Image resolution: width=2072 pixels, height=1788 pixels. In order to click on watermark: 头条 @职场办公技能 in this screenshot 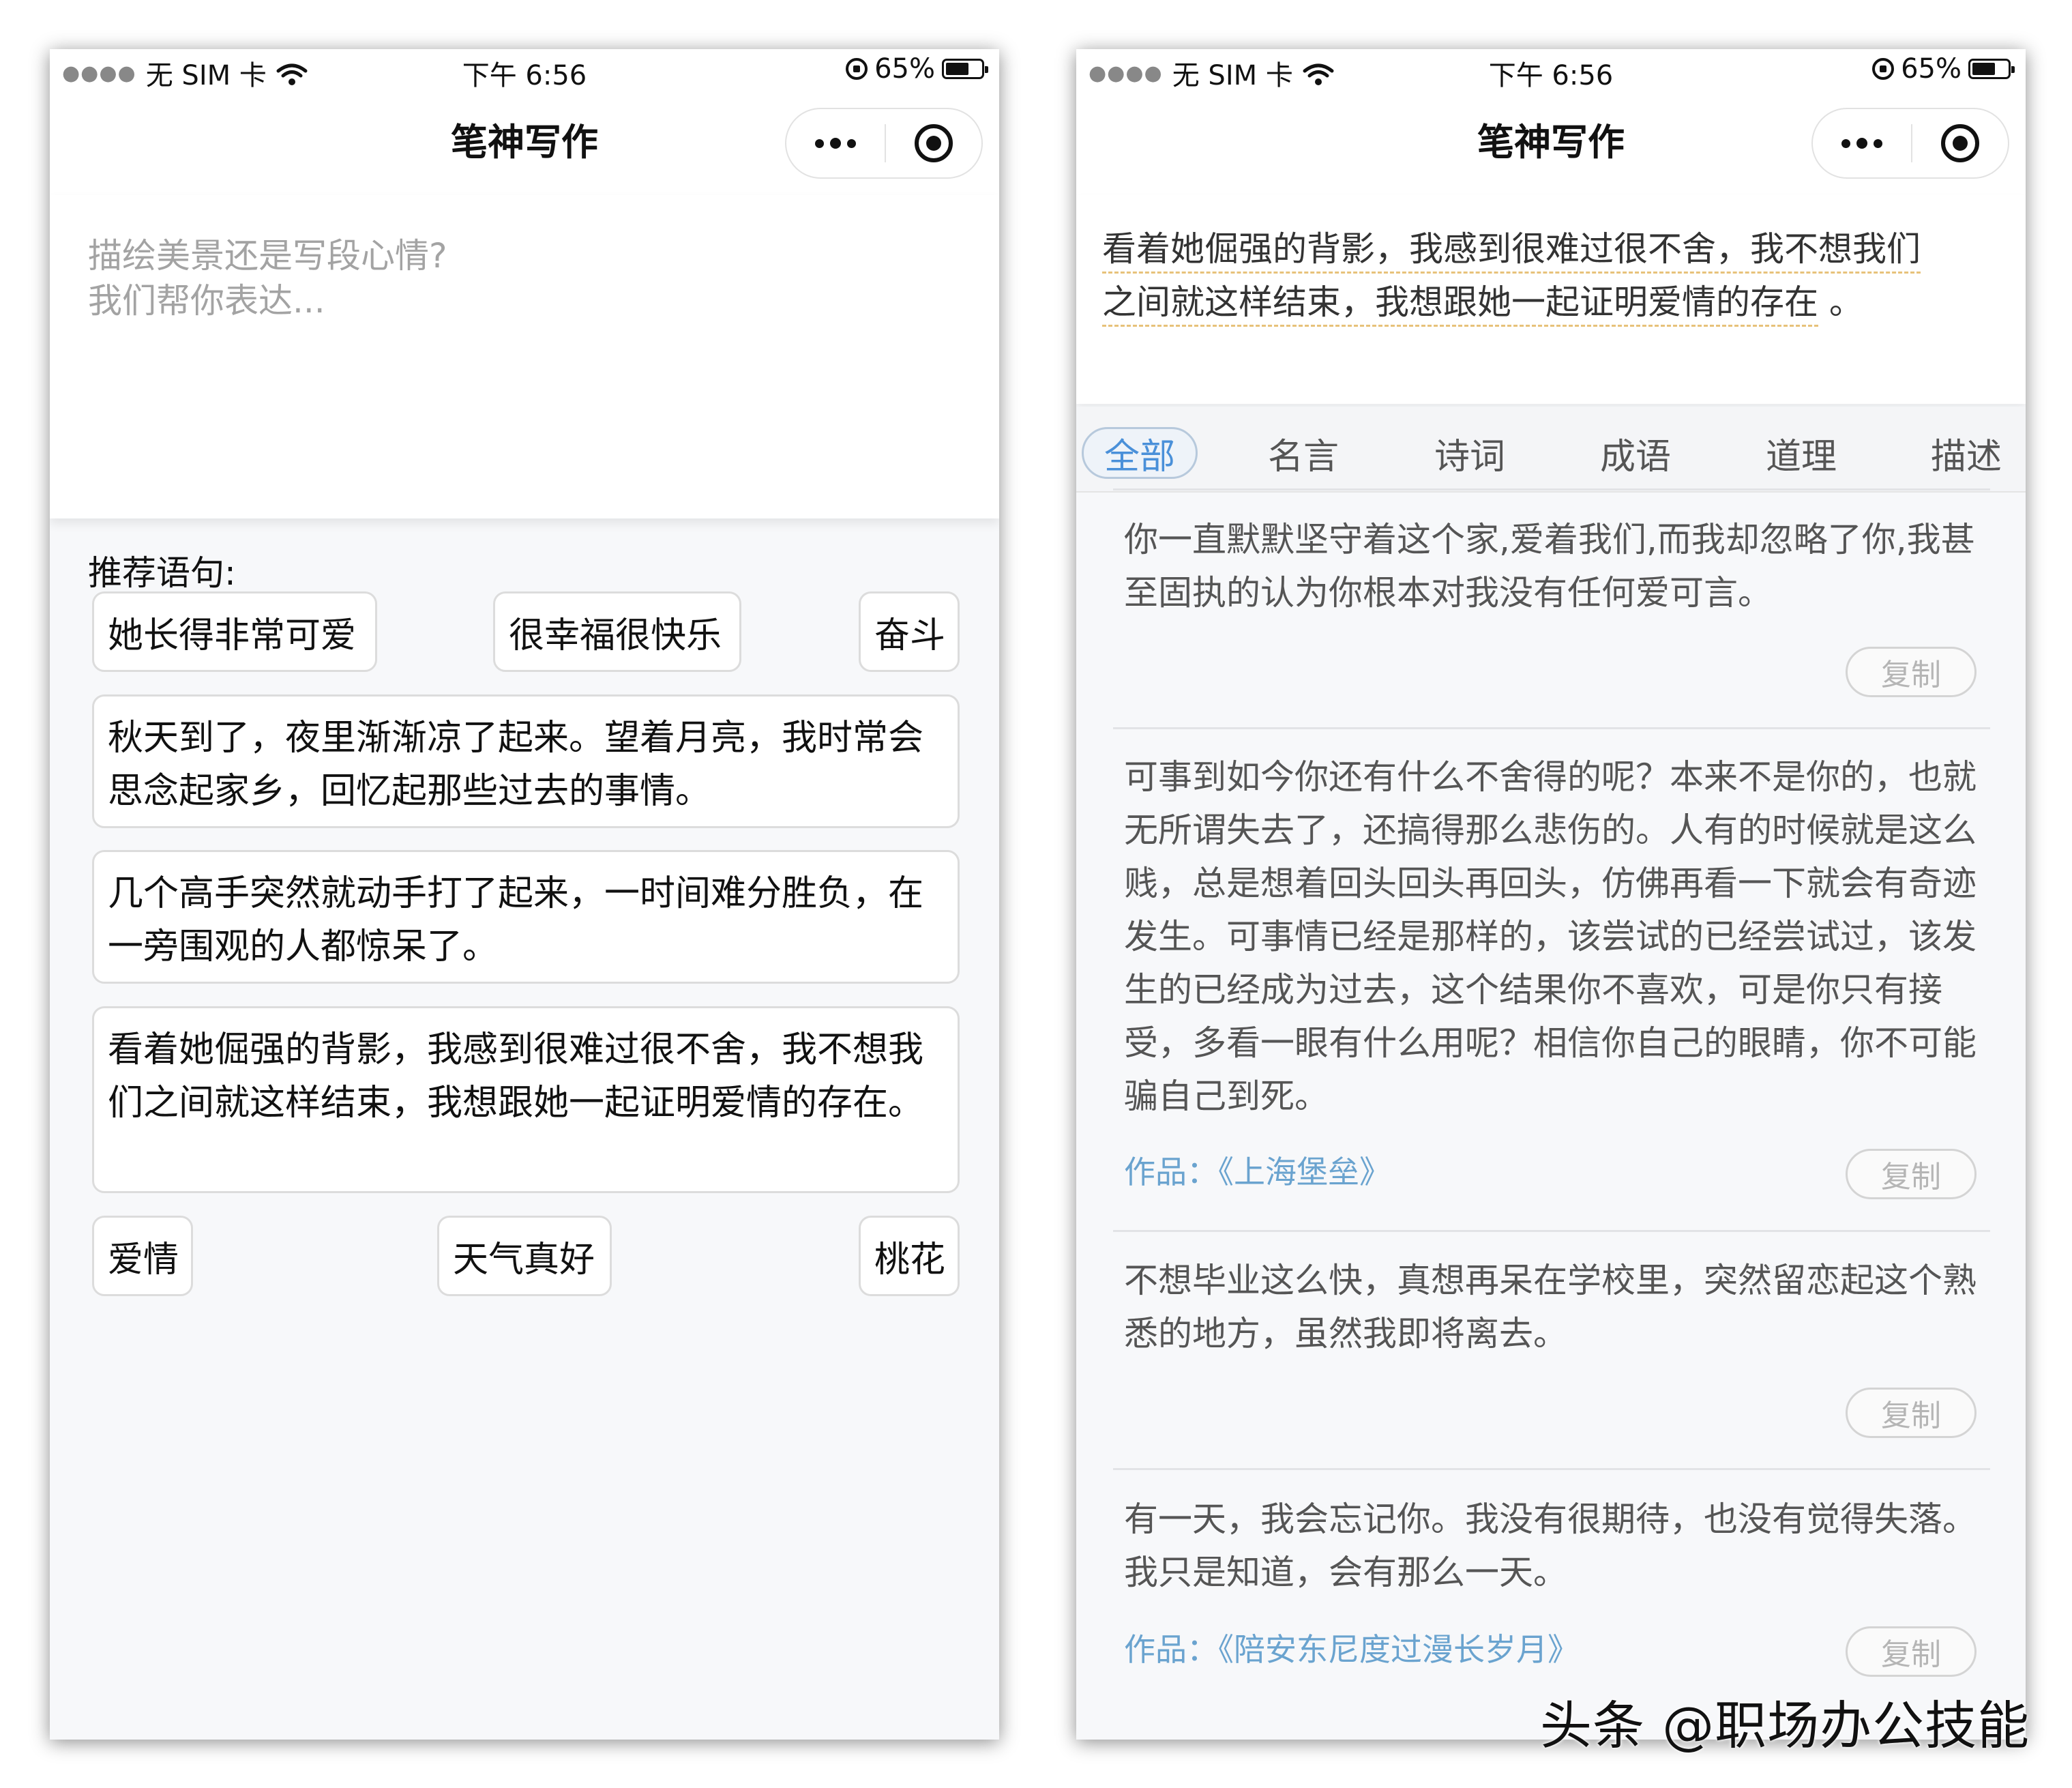, I will do `click(1785, 1725)`.